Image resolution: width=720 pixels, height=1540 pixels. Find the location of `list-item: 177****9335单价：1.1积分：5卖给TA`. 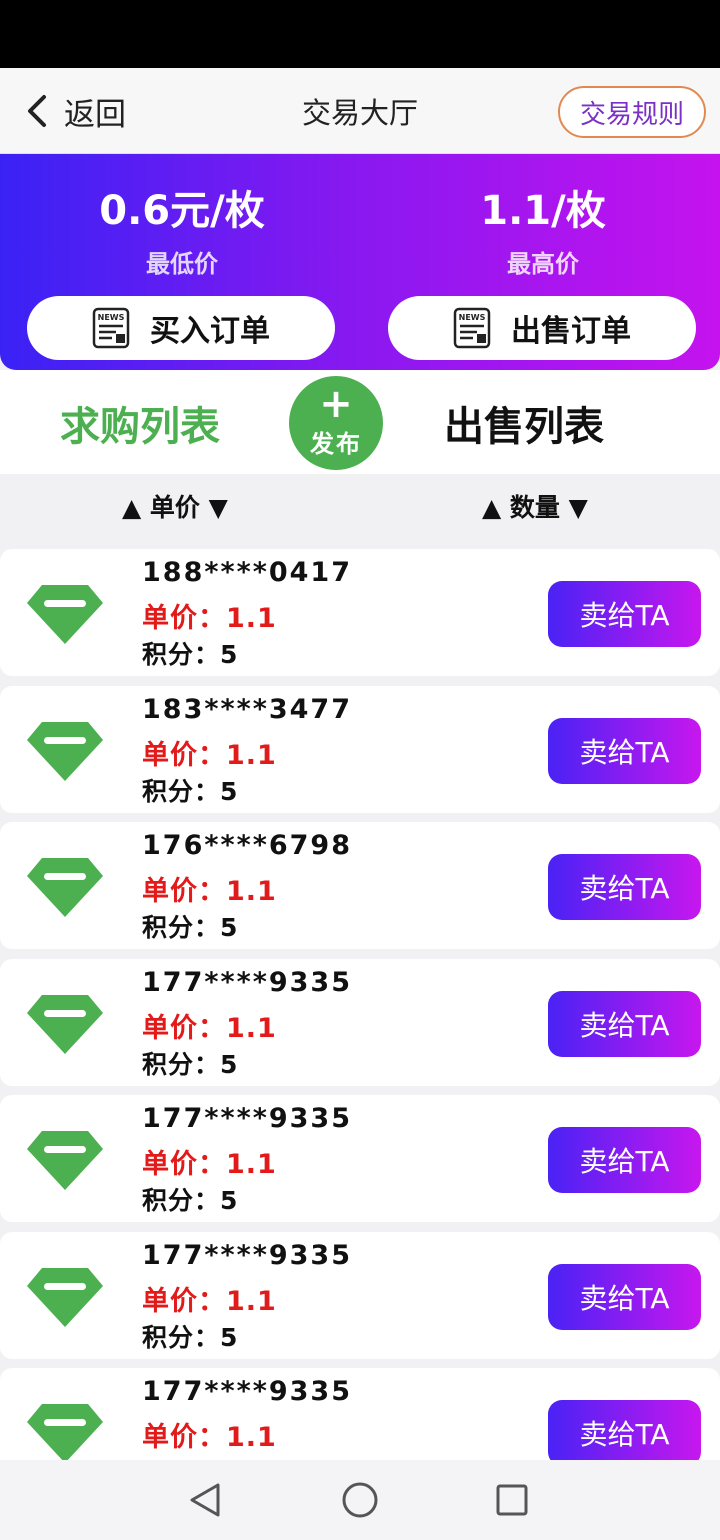

list-item: 177****9335单价：1.1积分：5卖给TA is located at coordinates (360, 1414).